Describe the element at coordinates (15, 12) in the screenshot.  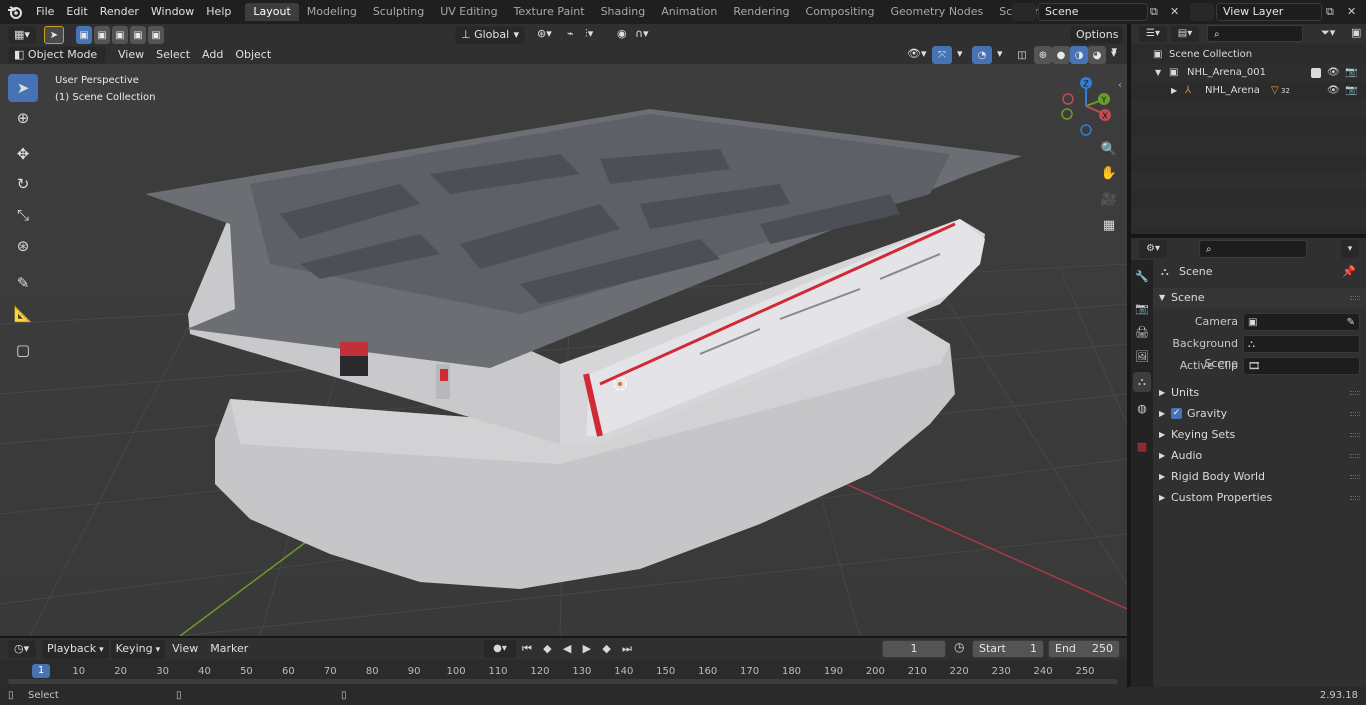
I see `blender-logo-icon` at that location.